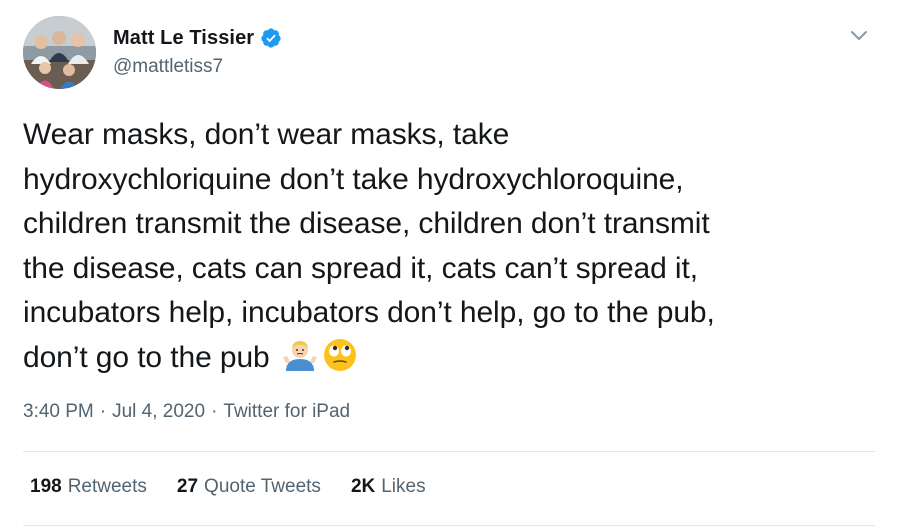  Describe the element at coordinates (286, 412) in the screenshot. I see `tweet-source-link: Twitter for iPad` at that location.